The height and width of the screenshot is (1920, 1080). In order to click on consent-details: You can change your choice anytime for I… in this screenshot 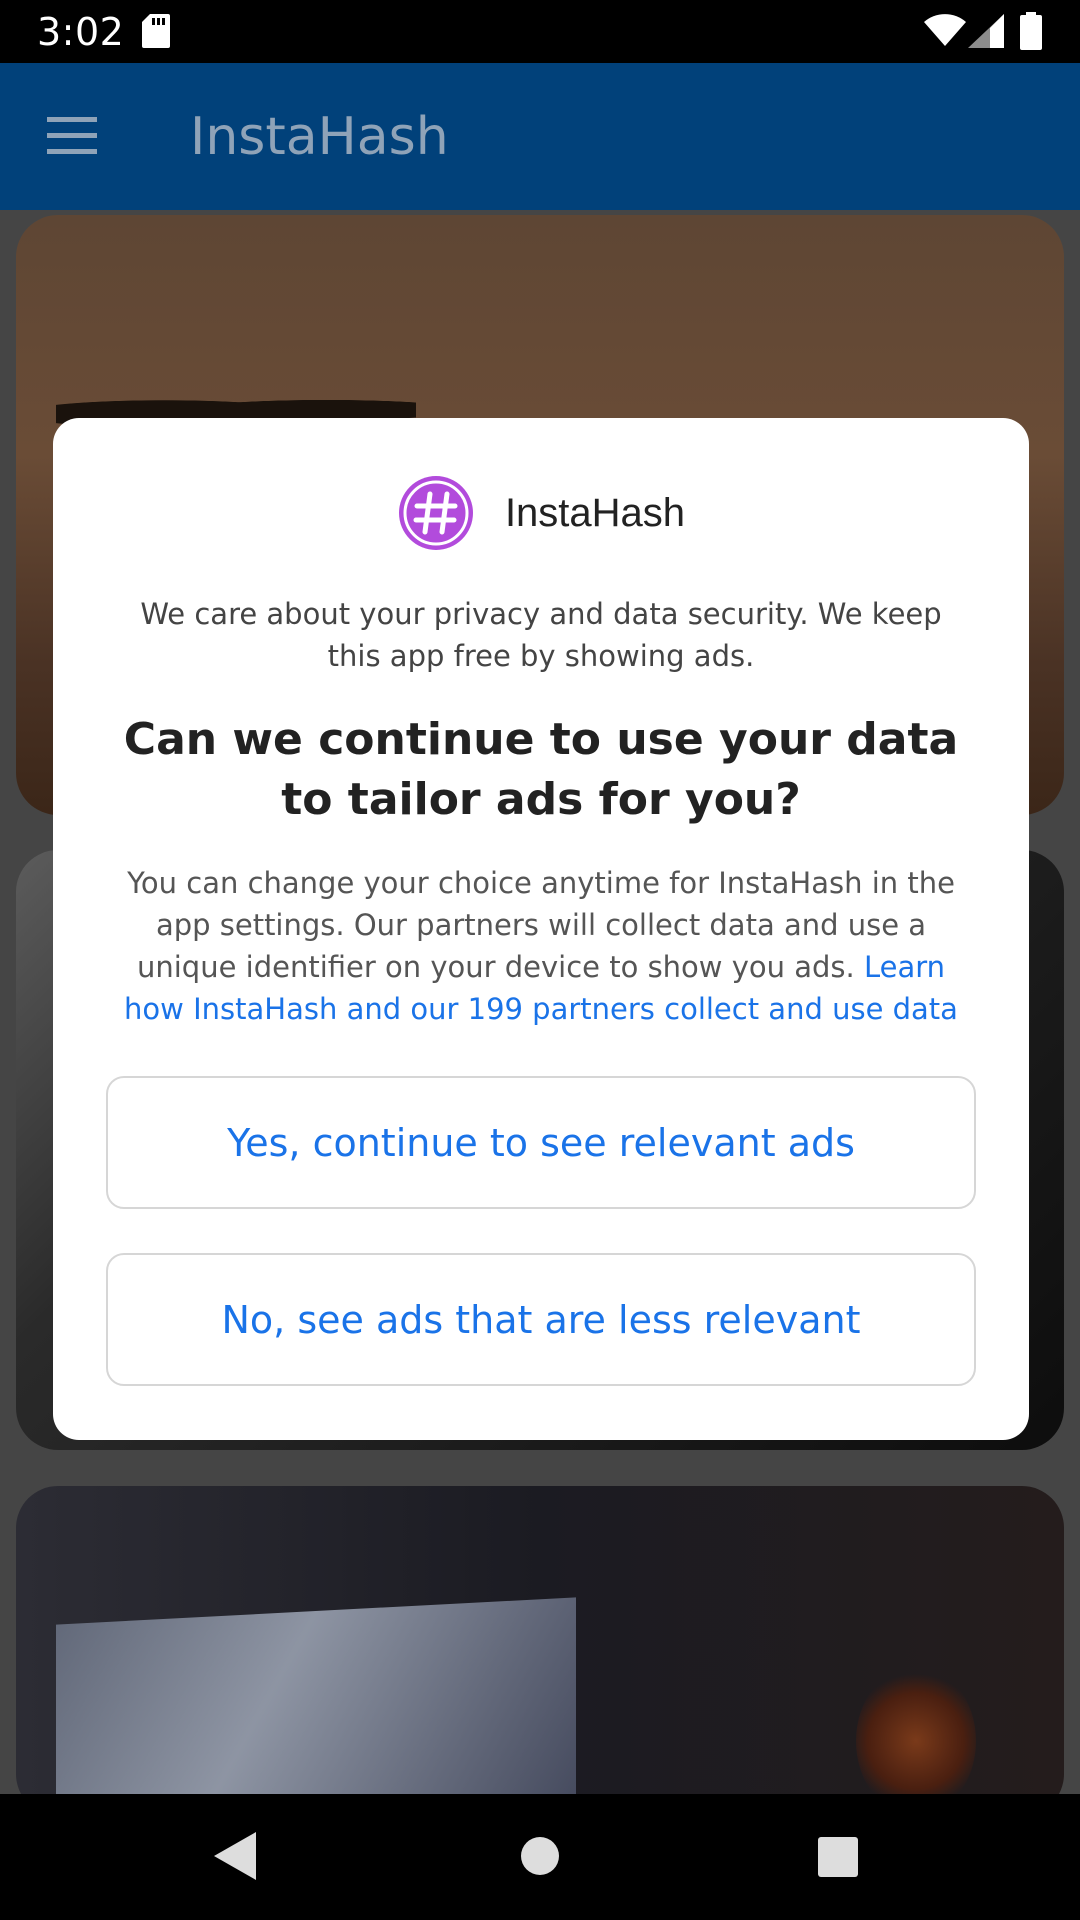, I will do `click(541, 946)`.